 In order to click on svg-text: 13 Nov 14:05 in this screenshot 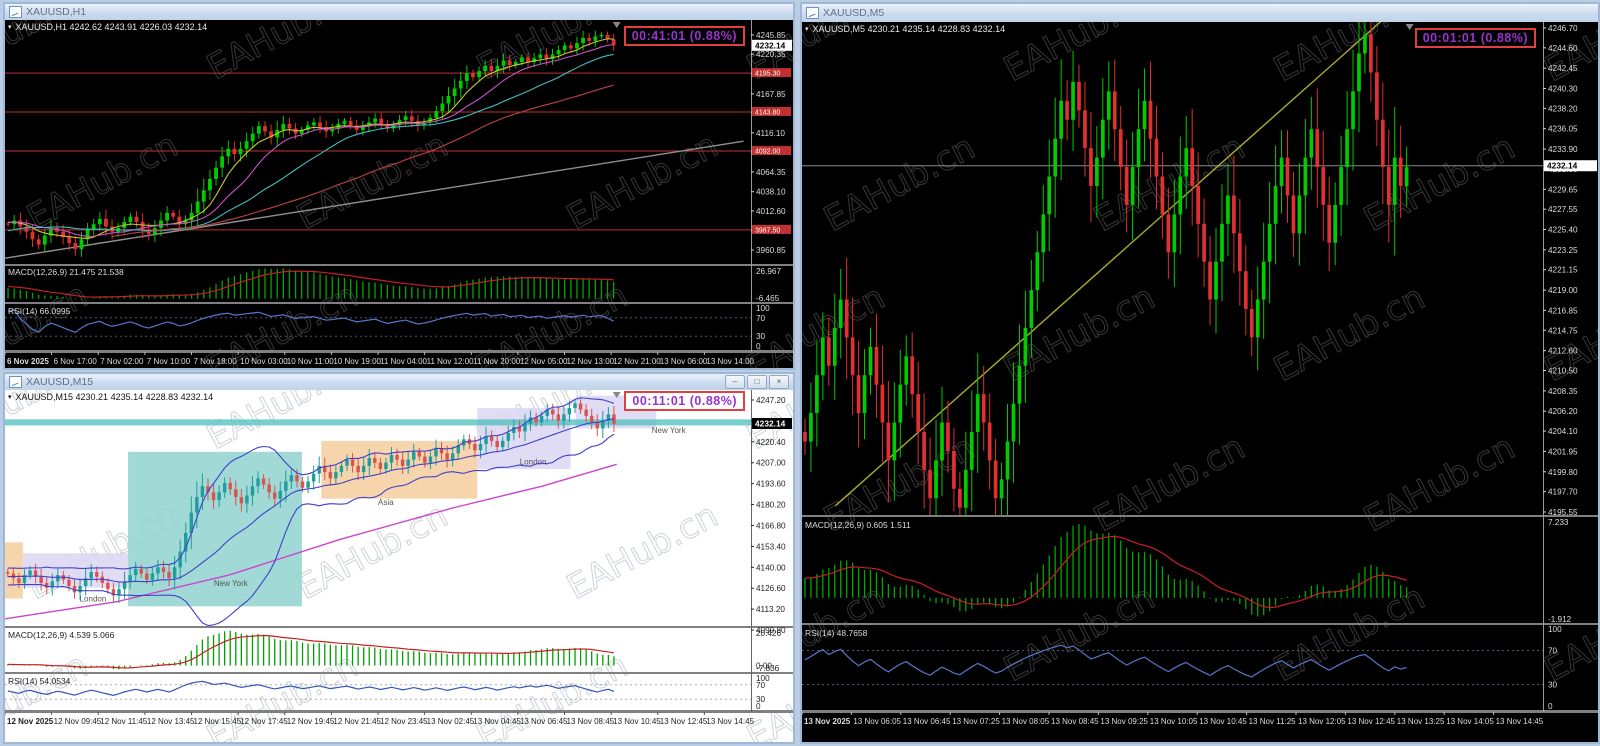, I will do `click(1470, 721)`.